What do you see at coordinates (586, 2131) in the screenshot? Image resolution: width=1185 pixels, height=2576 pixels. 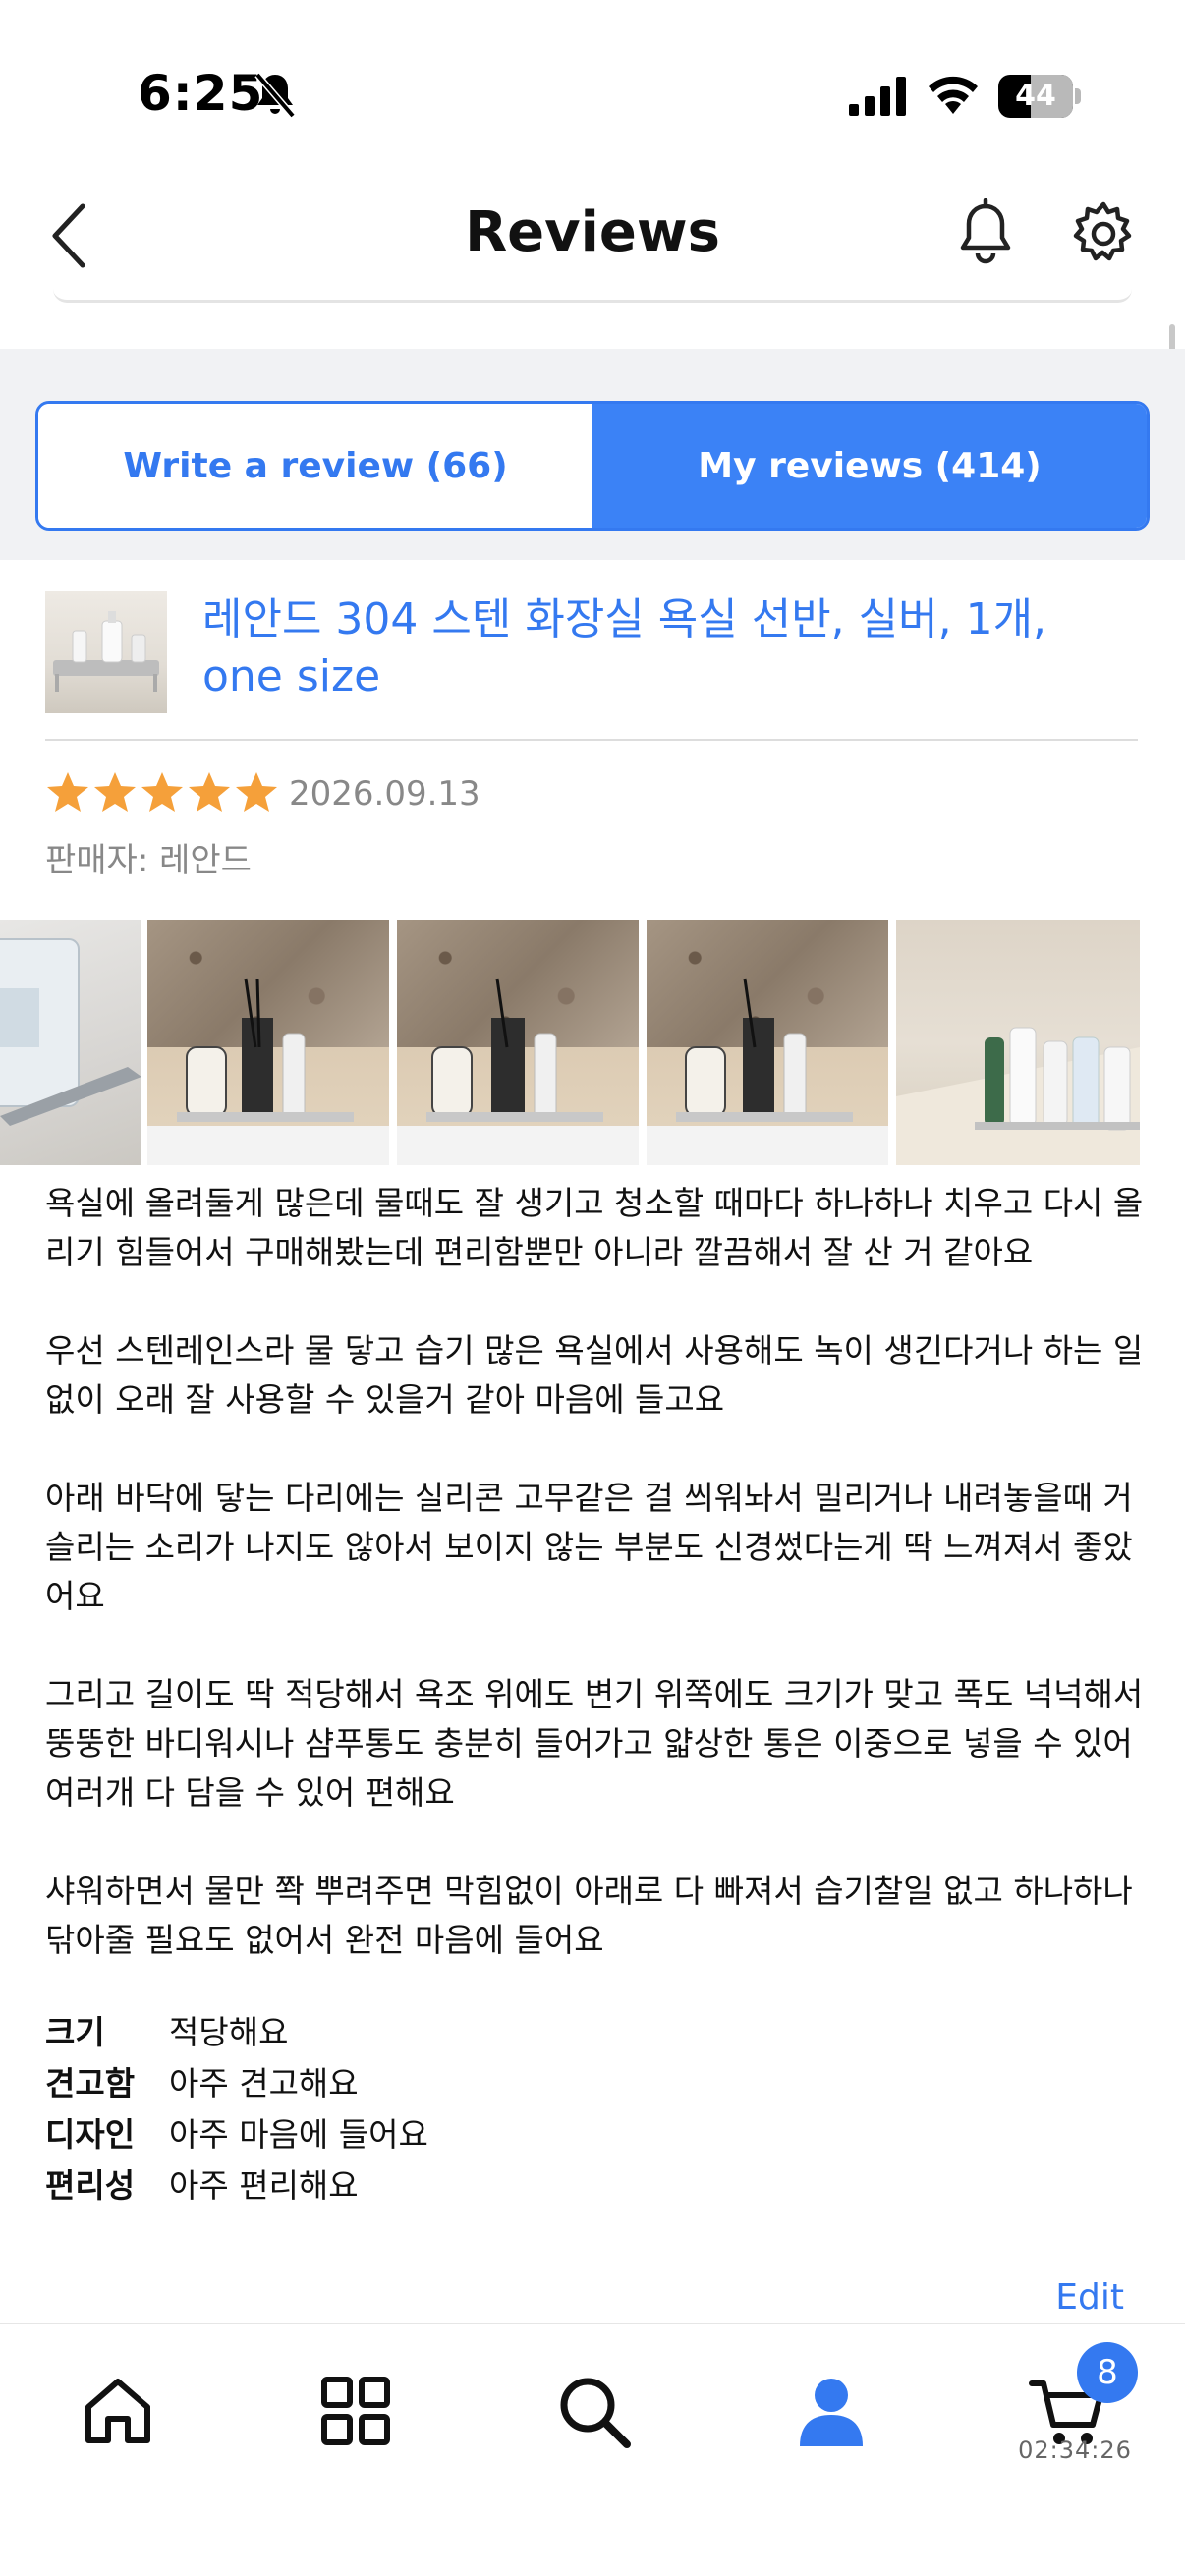 I see `attribute-row: 디자인 아주 마음에 들어요` at bounding box center [586, 2131].